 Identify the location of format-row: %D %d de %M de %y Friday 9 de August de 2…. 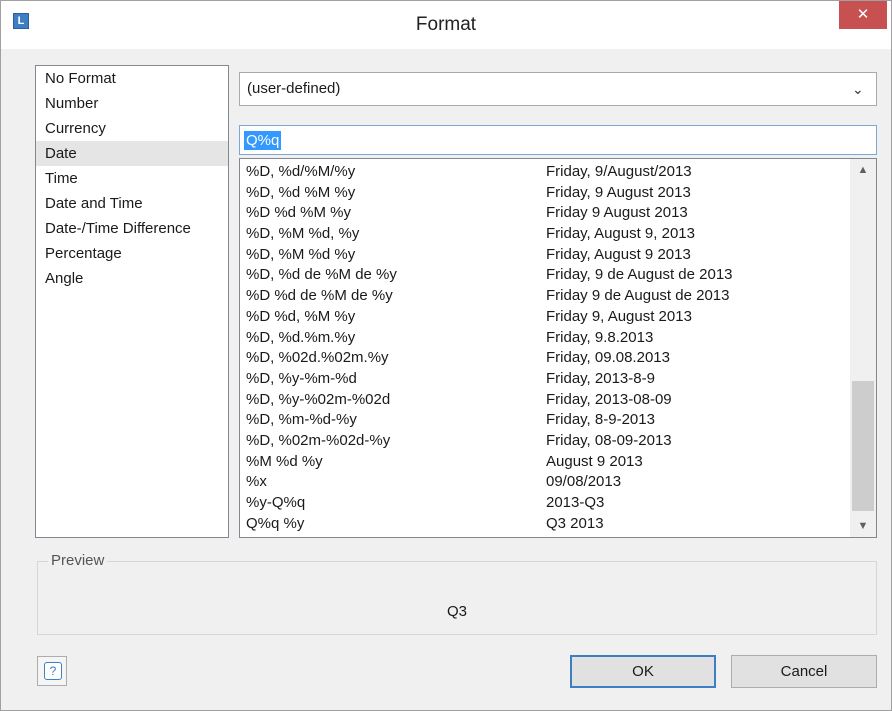
(546, 296).